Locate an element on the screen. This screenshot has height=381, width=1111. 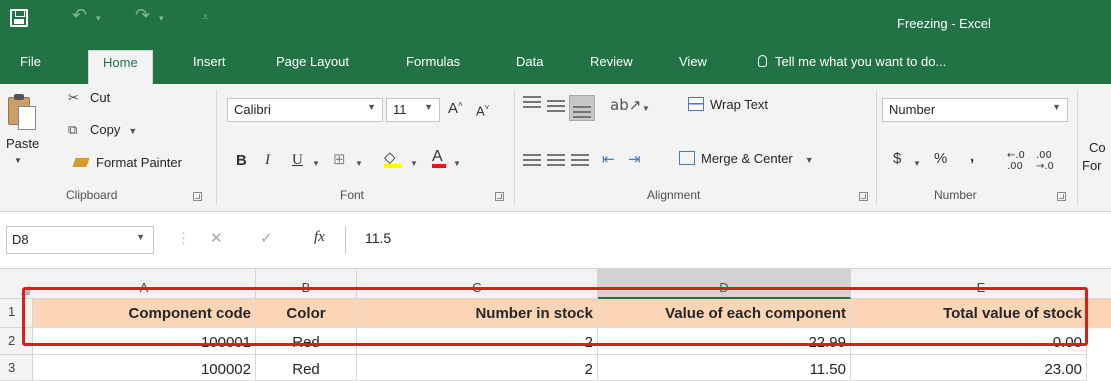
bottom-align-button is located at coordinates (582, 108).